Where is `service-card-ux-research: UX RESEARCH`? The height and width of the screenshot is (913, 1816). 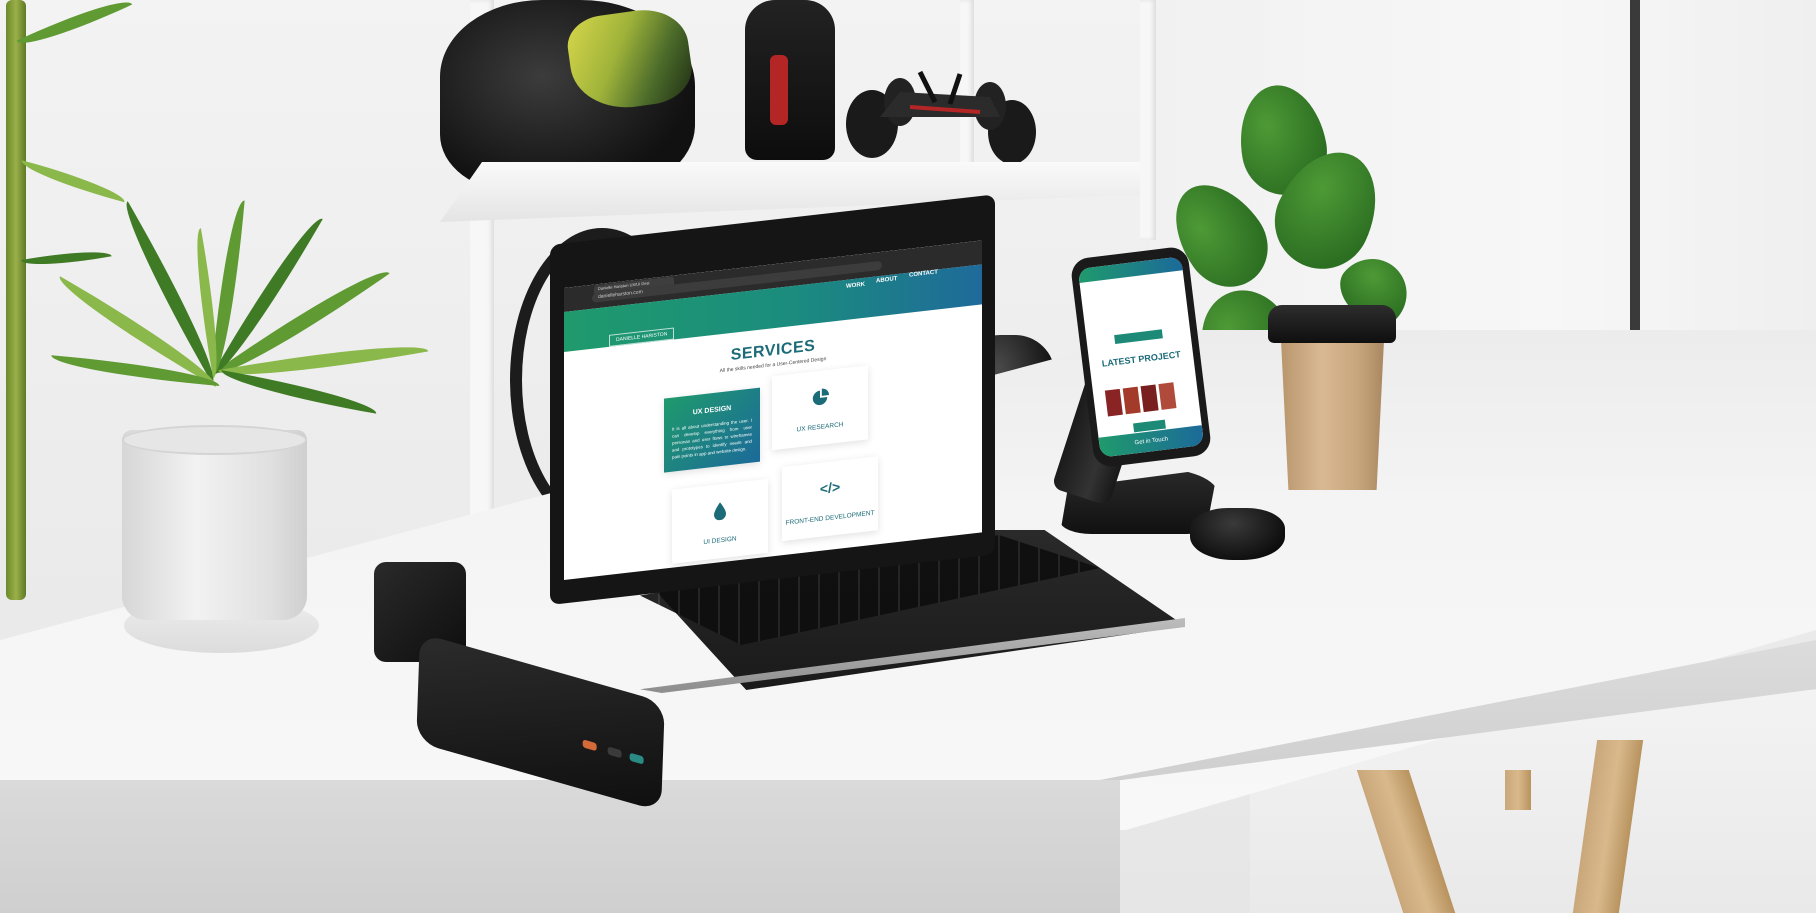
service-card-ux-research: UX RESEARCH is located at coordinates (820, 408).